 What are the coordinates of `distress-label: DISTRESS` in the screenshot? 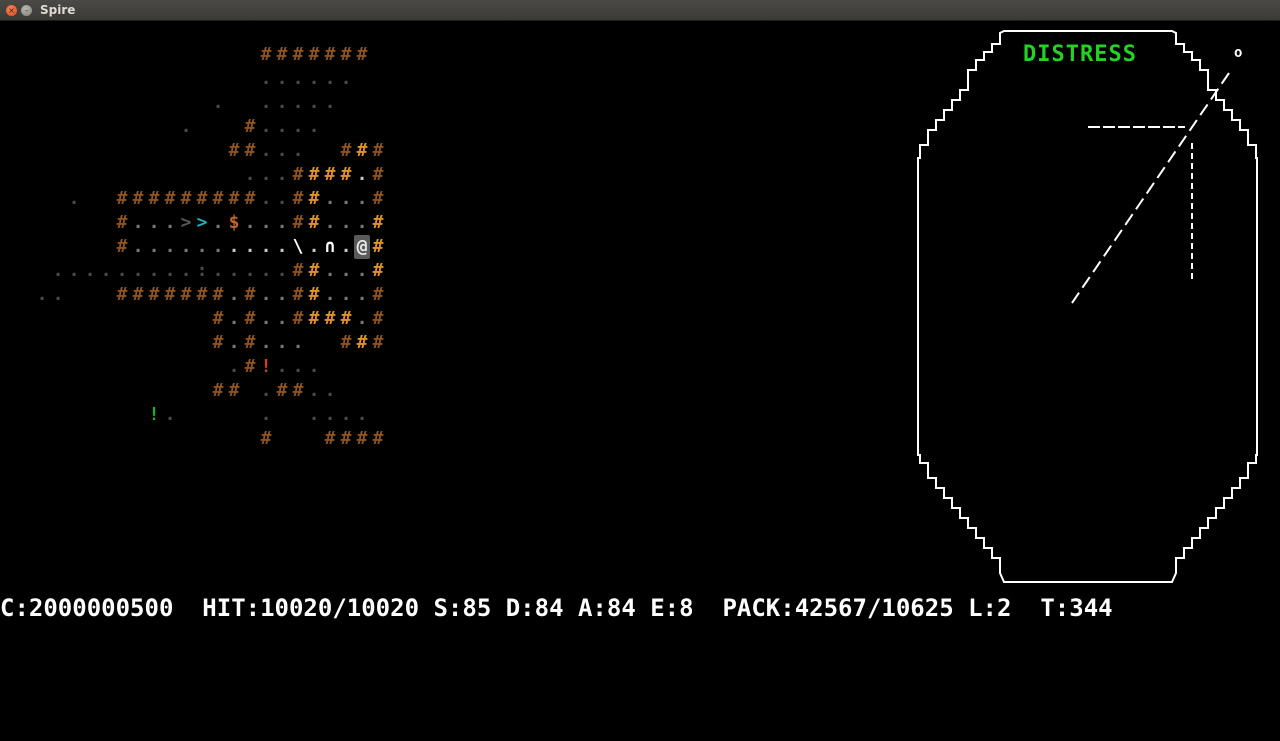 It's located at (1080, 54).